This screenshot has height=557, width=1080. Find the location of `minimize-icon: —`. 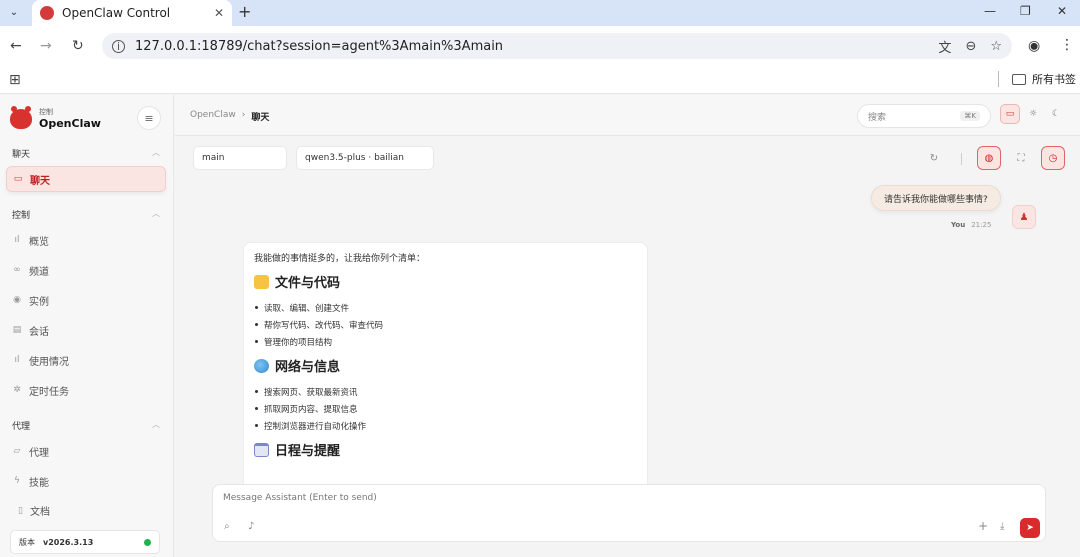

minimize-icon: — is located at coordinates (990, 11).